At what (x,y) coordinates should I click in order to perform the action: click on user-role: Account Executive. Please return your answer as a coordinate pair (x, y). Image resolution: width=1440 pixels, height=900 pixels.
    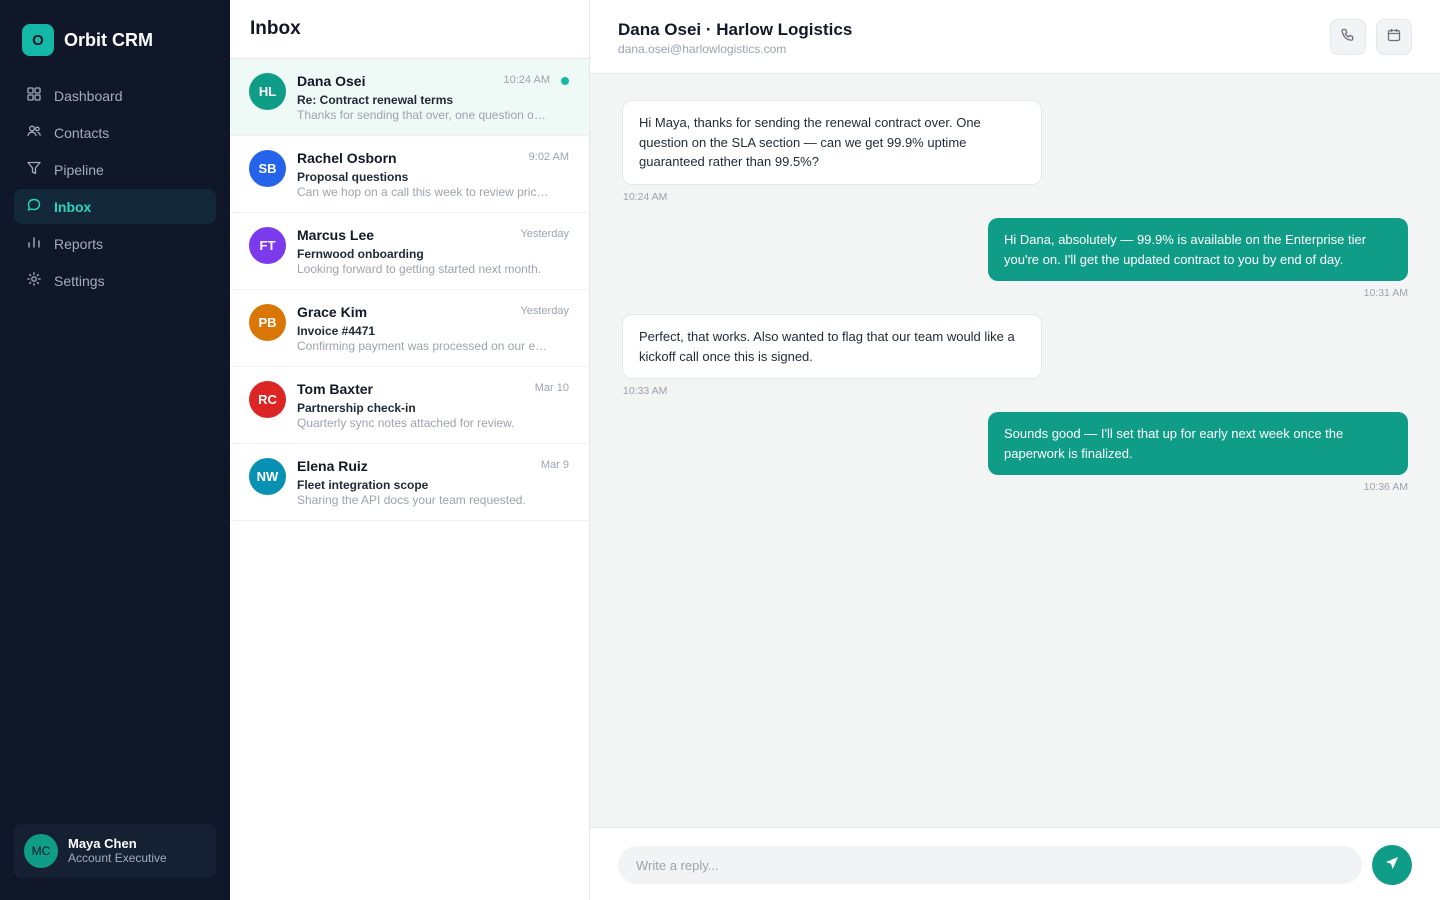
    Looking at the image, I should click on (117, 858).